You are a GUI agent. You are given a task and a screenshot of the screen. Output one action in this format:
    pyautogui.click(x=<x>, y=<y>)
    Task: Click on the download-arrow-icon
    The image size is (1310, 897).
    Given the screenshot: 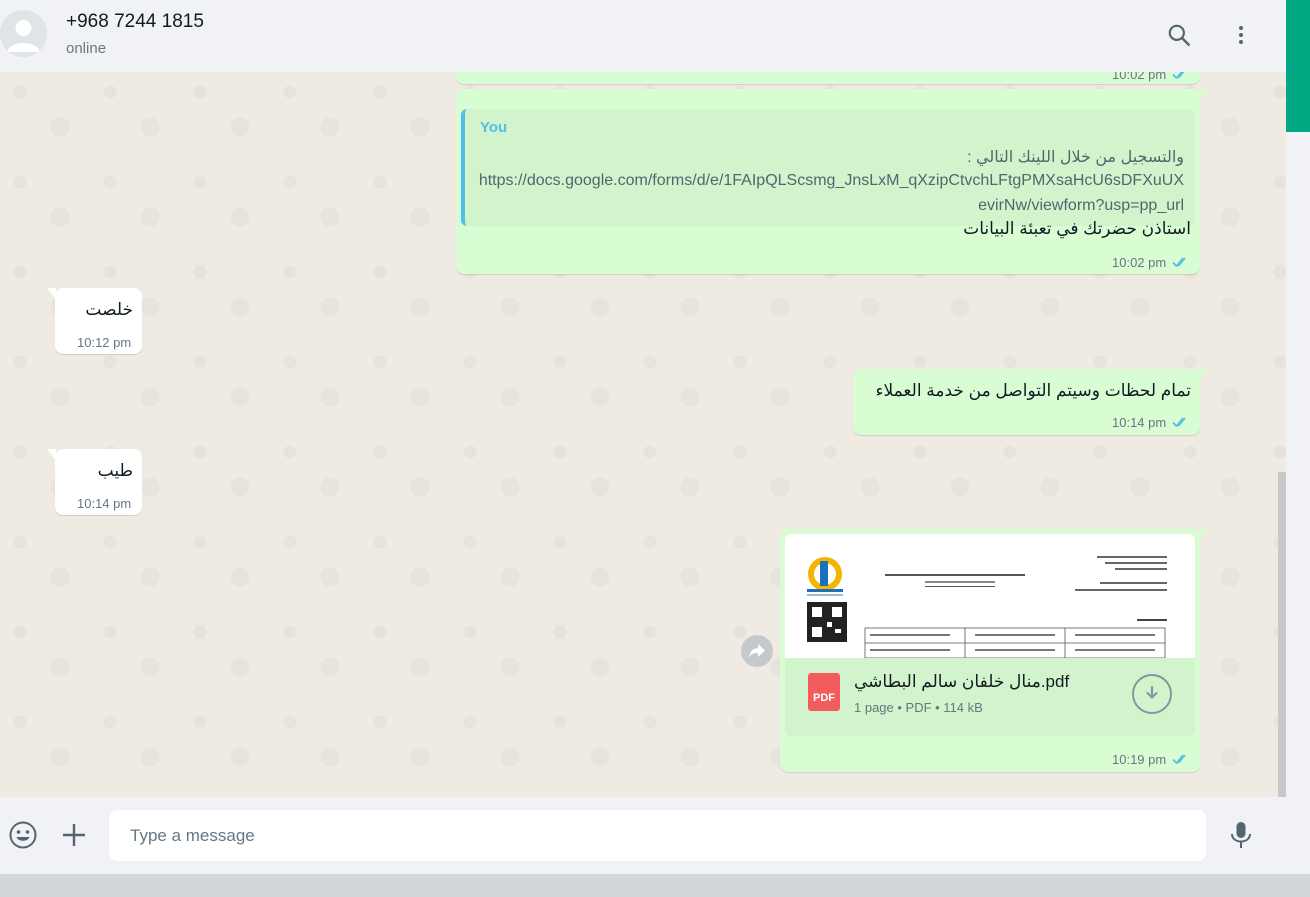 What is the action you would take?
    pyautogui.click(x=1152, y=692)
    